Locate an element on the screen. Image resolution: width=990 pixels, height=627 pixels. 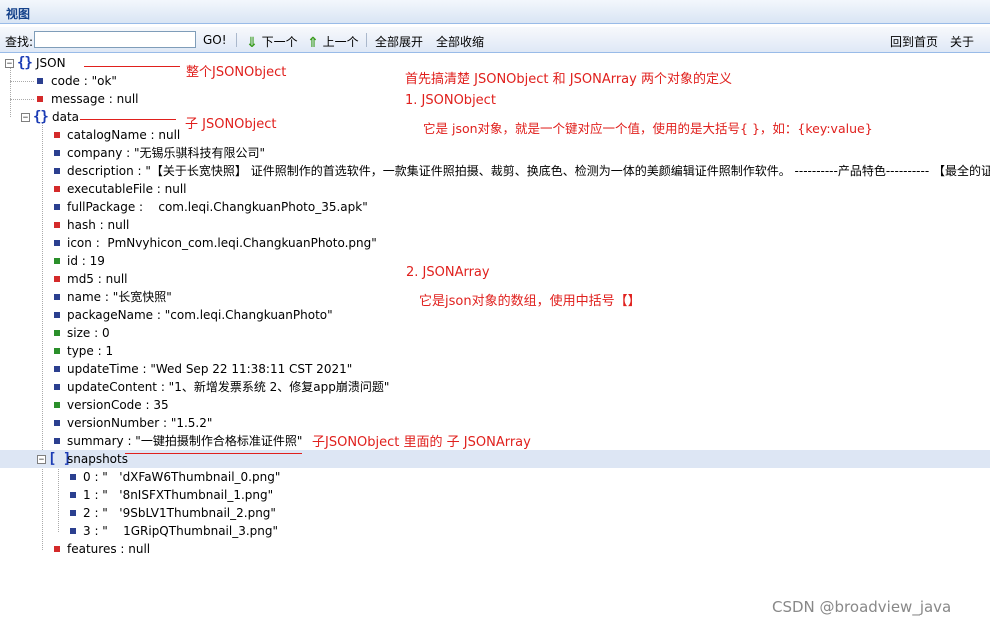
tree-node-label: id : 19 is located at coordinates (86, 261).